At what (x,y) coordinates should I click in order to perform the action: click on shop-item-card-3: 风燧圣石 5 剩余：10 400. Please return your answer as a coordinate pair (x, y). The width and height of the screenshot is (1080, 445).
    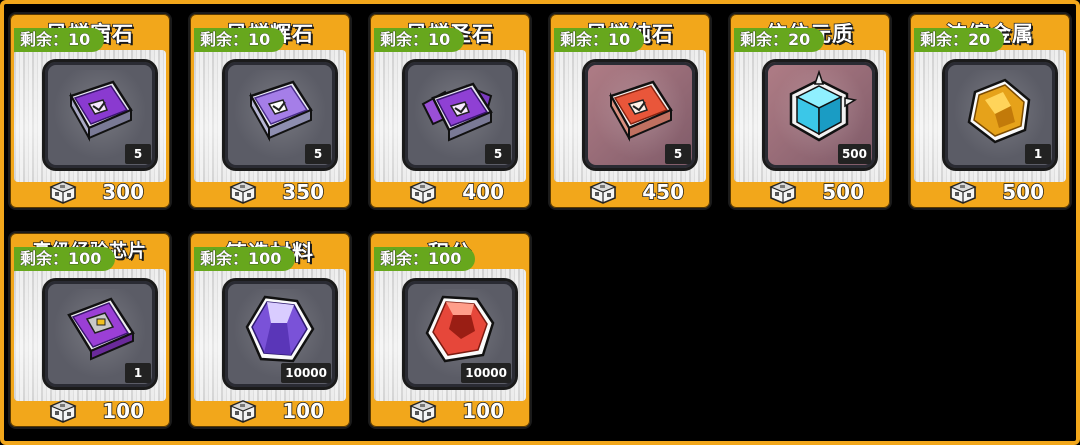
    Looking at the image, I should click on (450, 111).